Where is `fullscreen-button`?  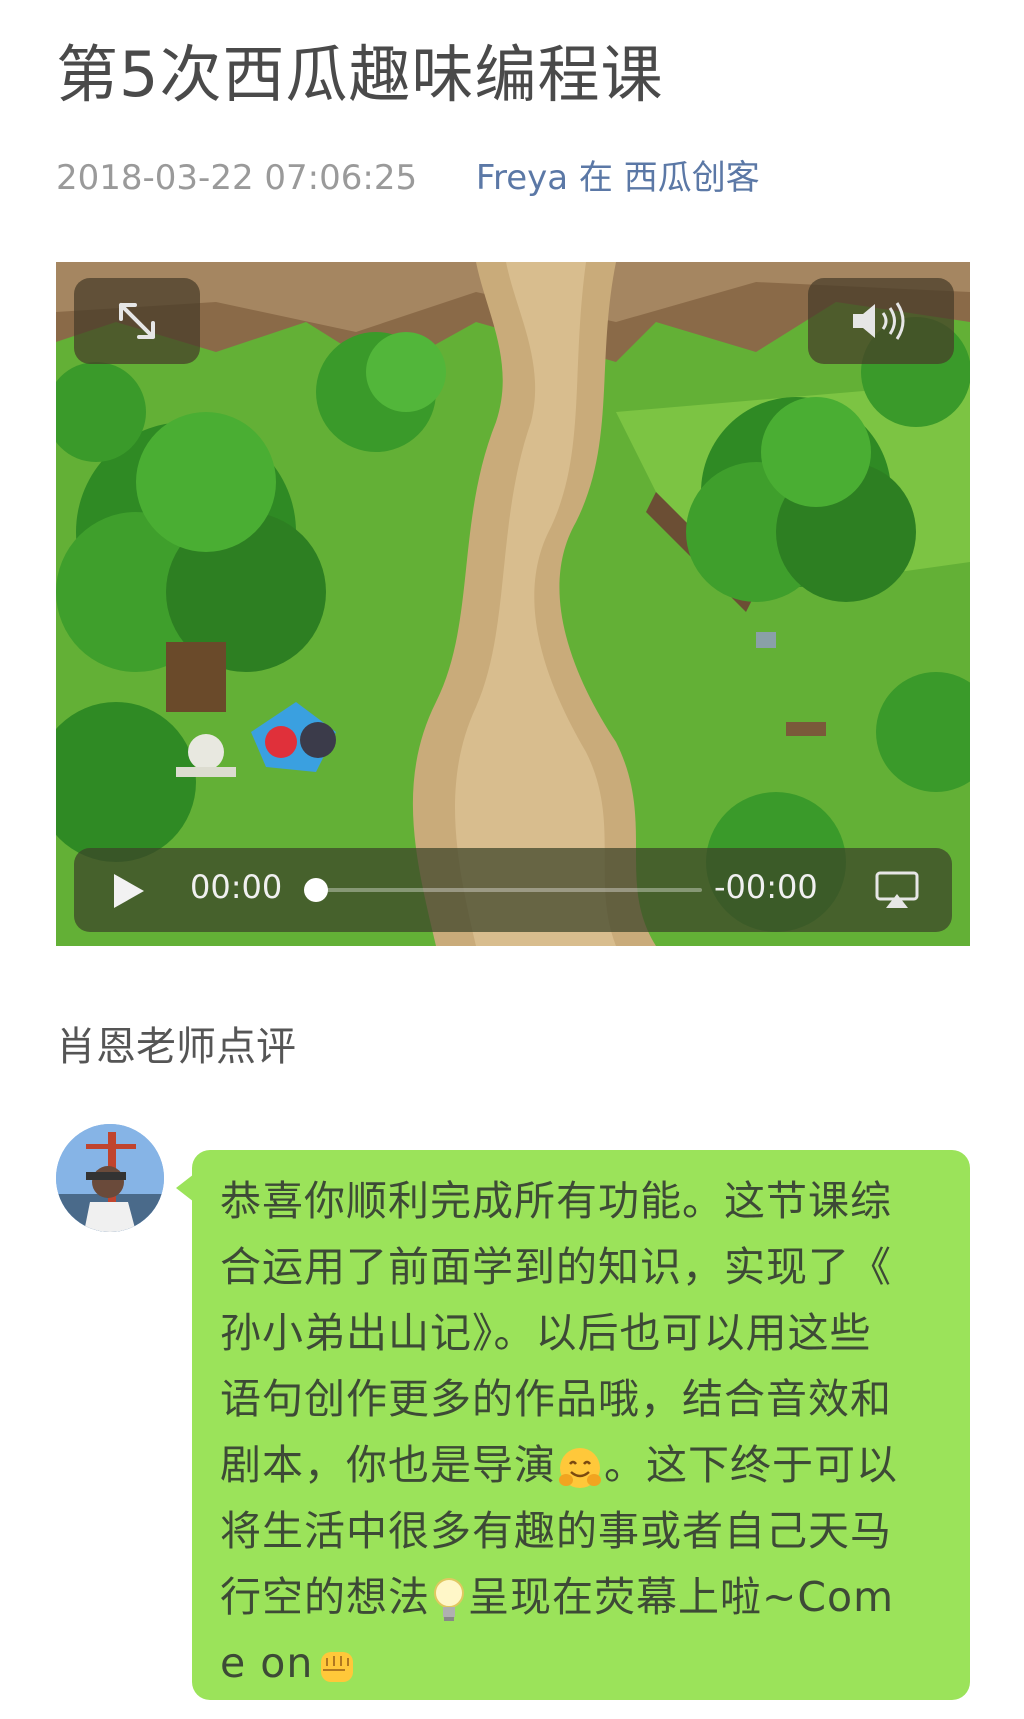 fullscreen-button is located at coordinates (137, 321).